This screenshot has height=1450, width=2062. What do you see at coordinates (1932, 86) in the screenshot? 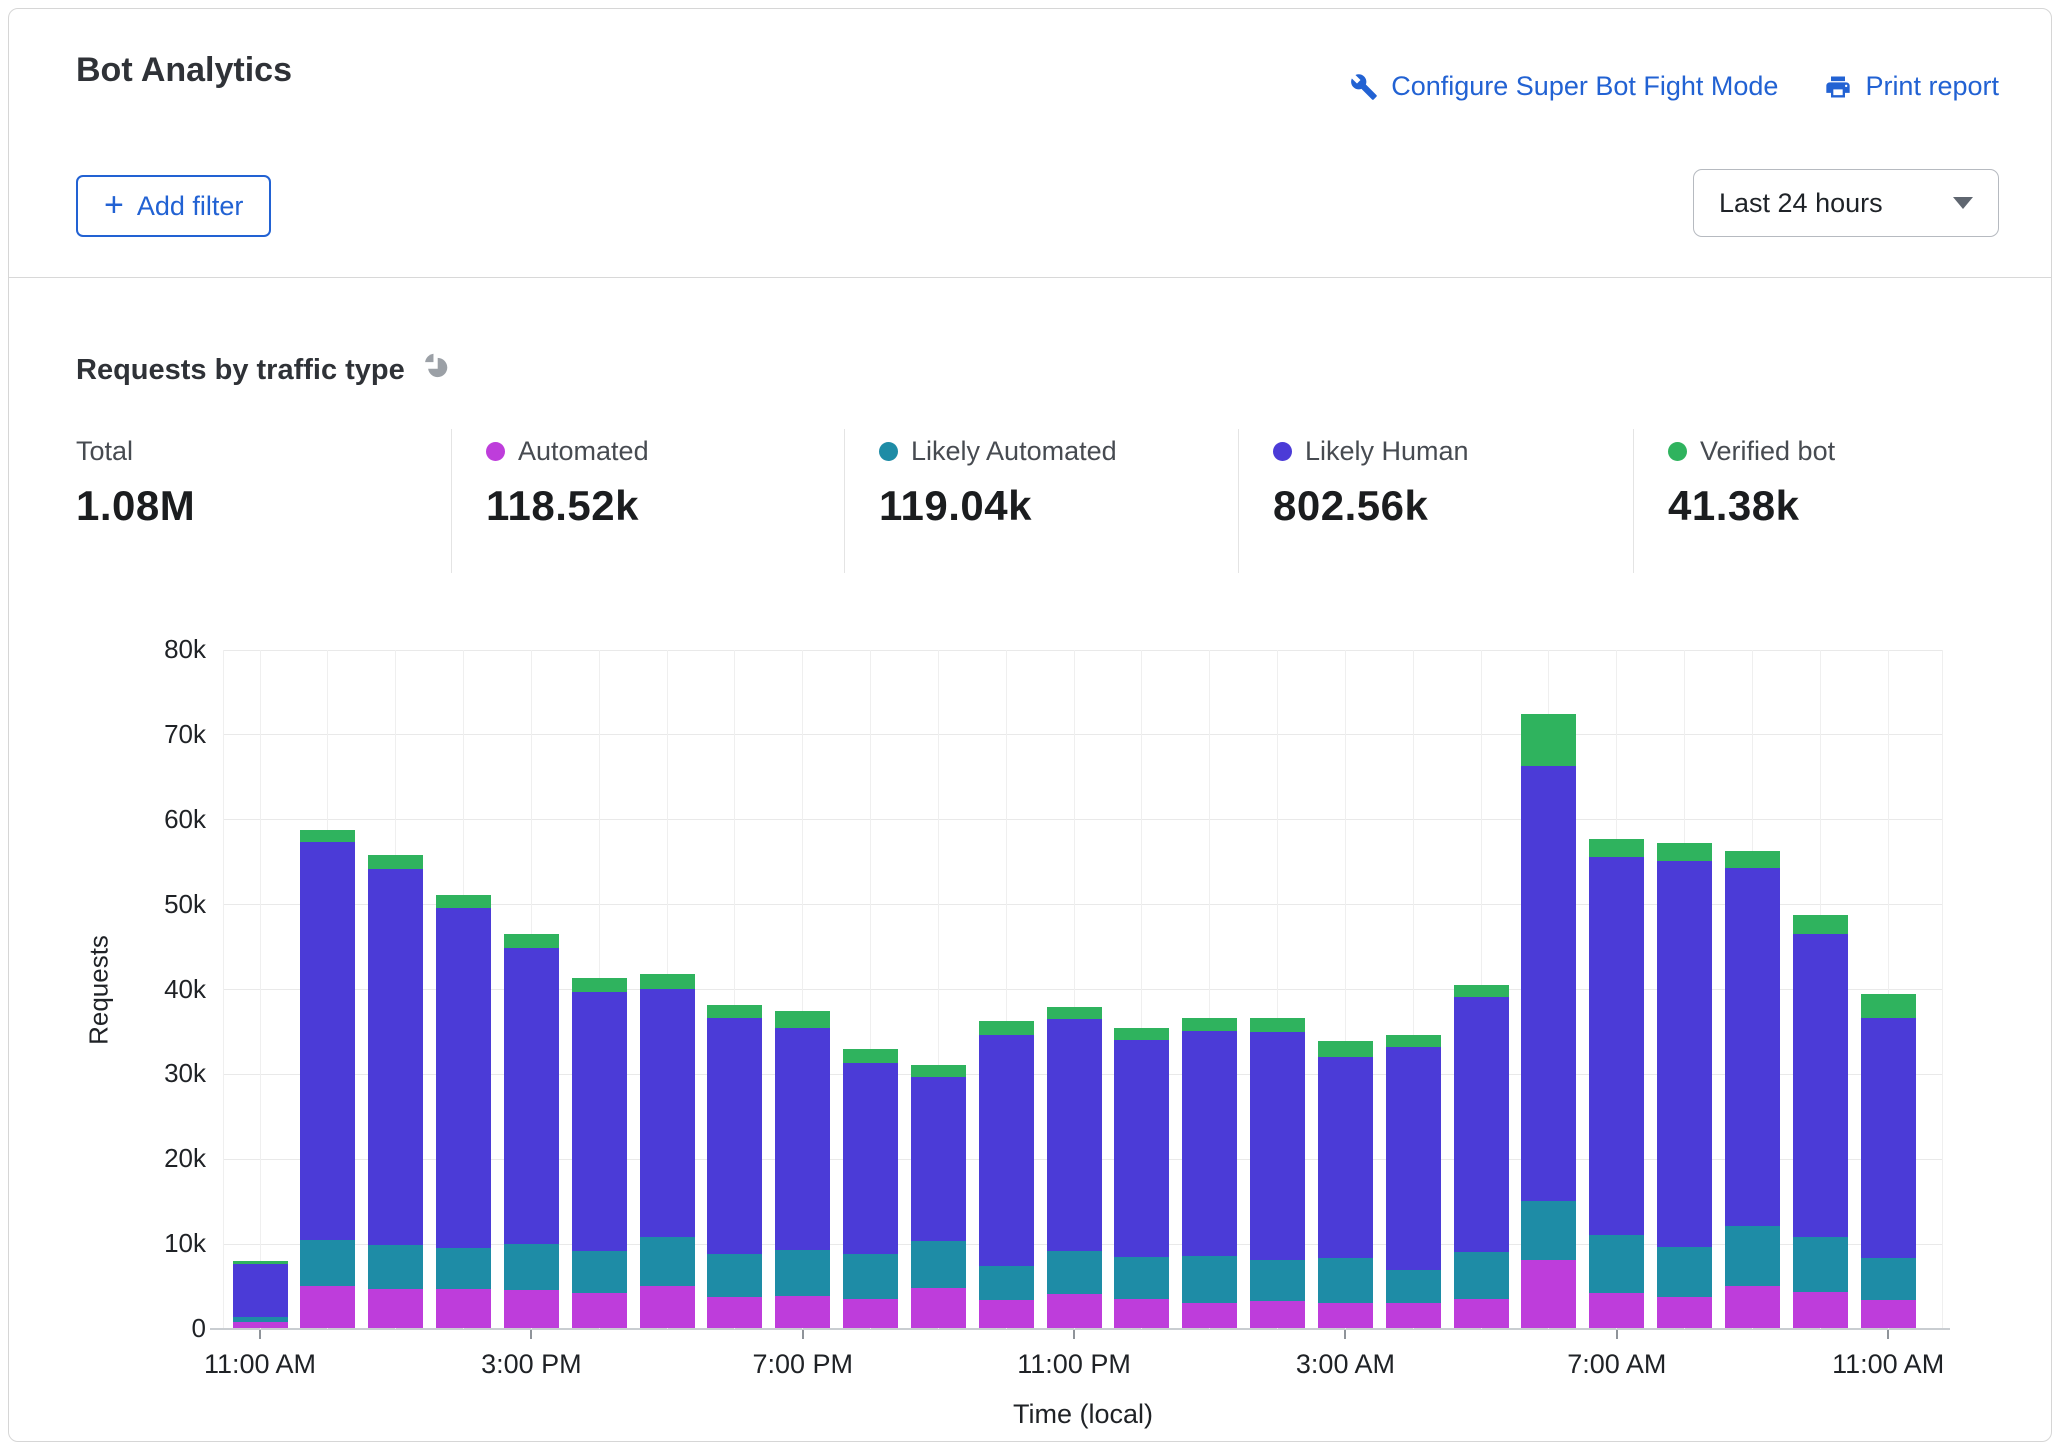
I see `print-link-label: Print report` at bounding box center [1932, 86].